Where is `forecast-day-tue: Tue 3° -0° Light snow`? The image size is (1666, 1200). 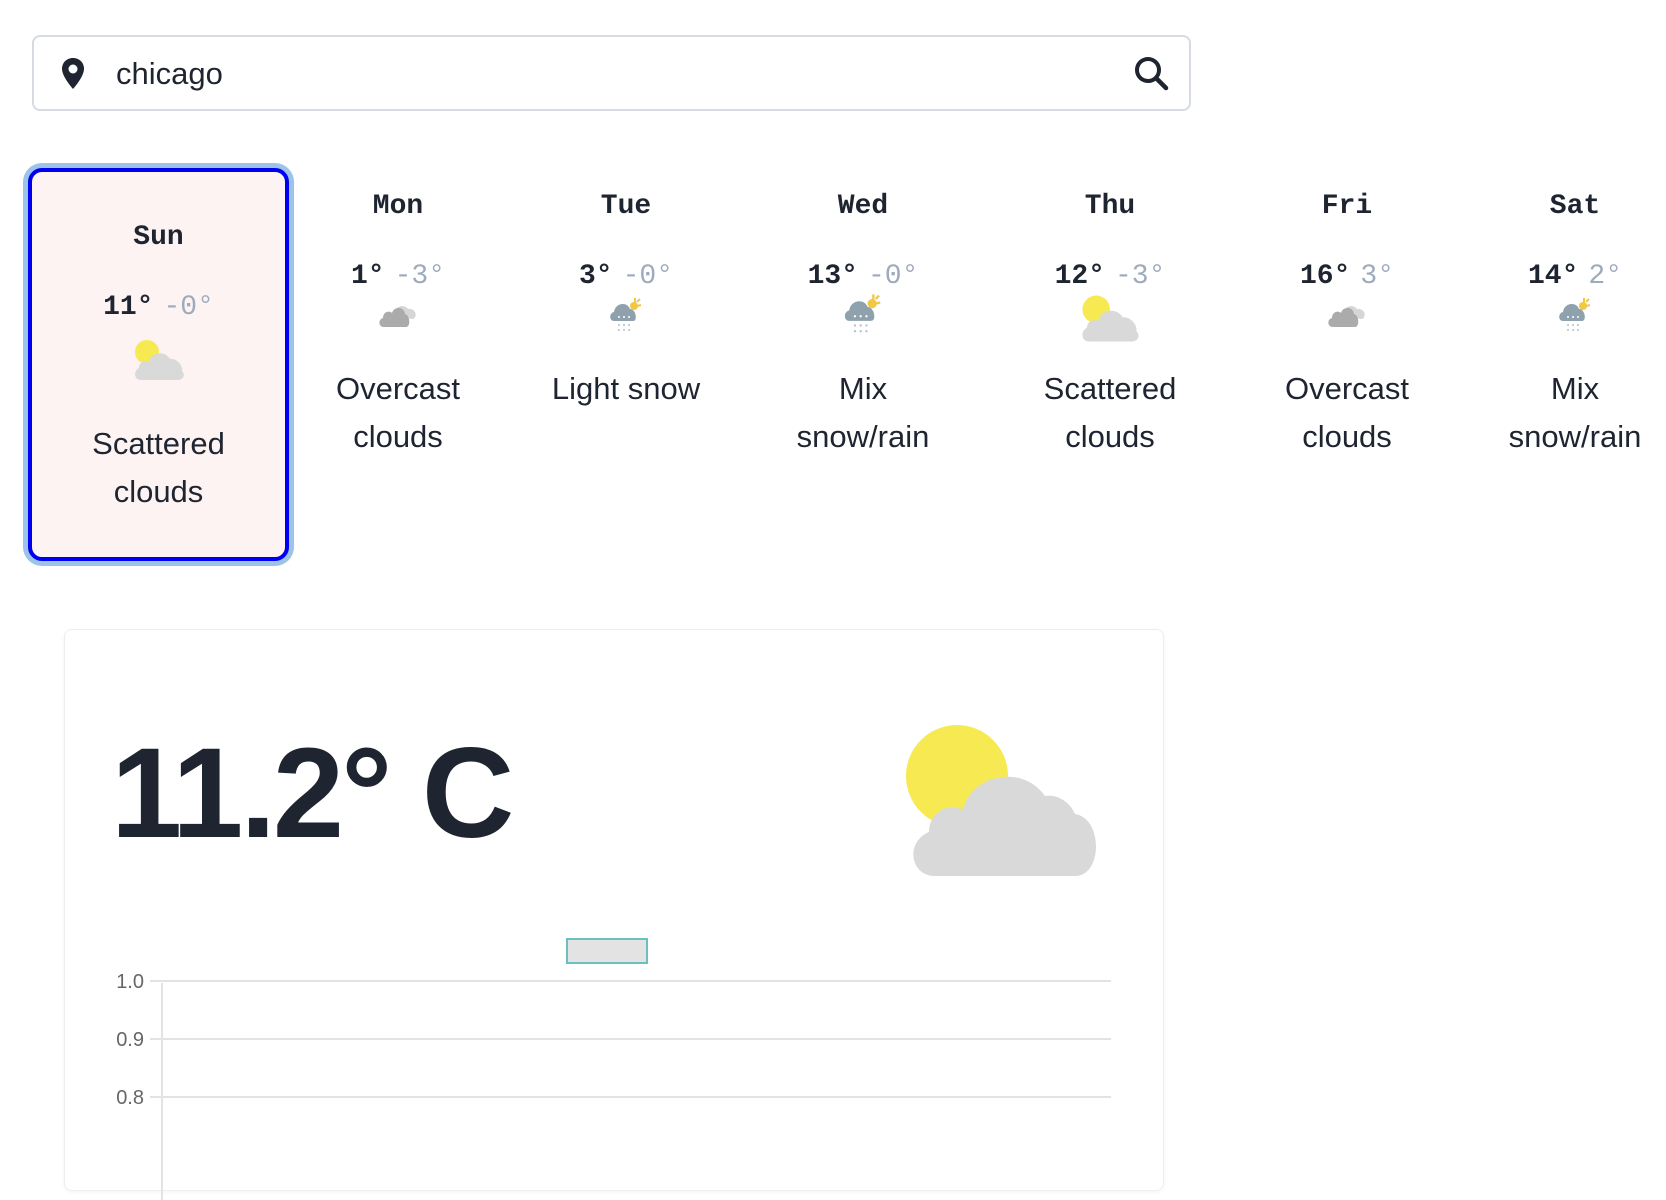
forecast-day-tue: Tue 3° -0° Light snow is located at coordinates (626, 300).